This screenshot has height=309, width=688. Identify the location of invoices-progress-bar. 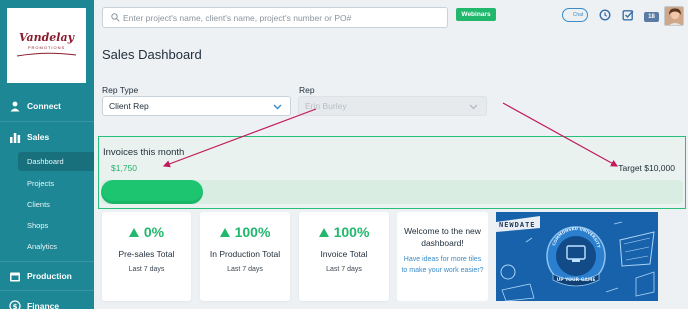
(392, 192).